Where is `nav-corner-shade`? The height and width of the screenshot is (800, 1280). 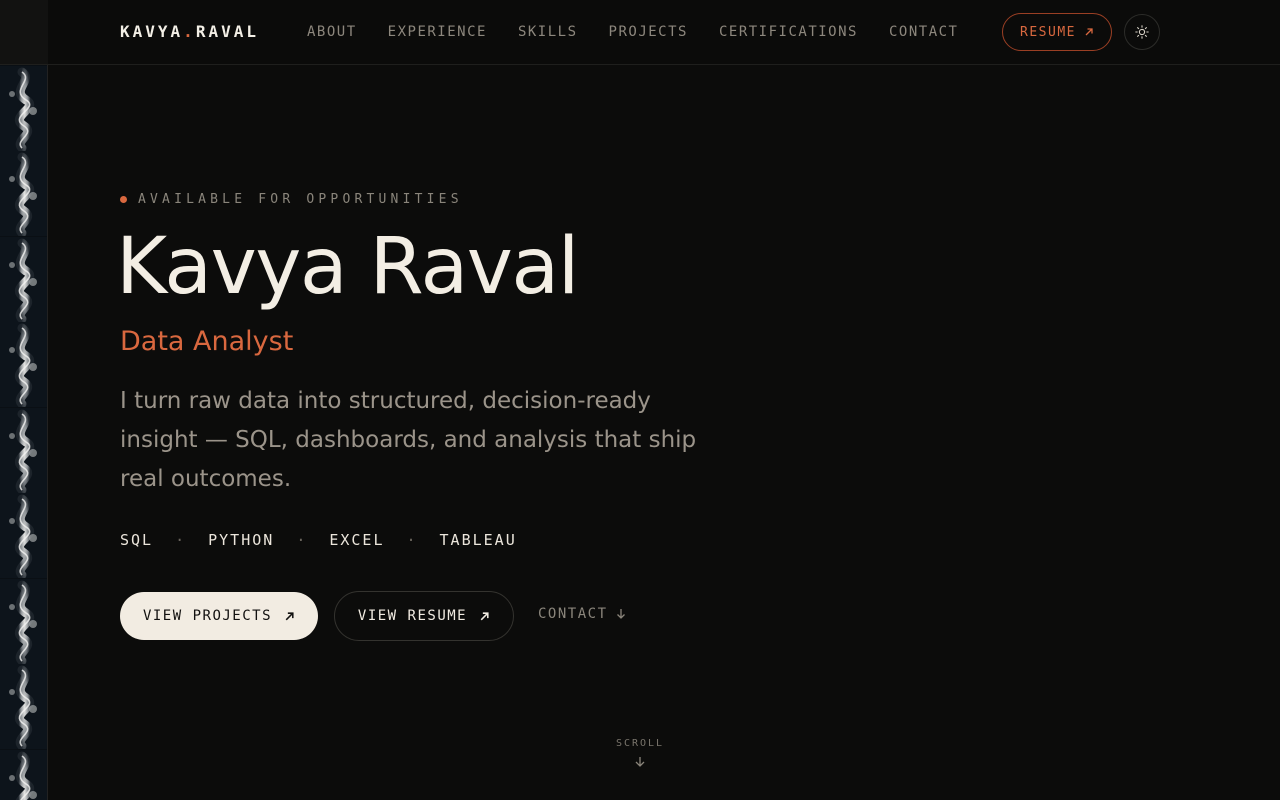
nav-corner-shade is located at coordinates (24, 32).